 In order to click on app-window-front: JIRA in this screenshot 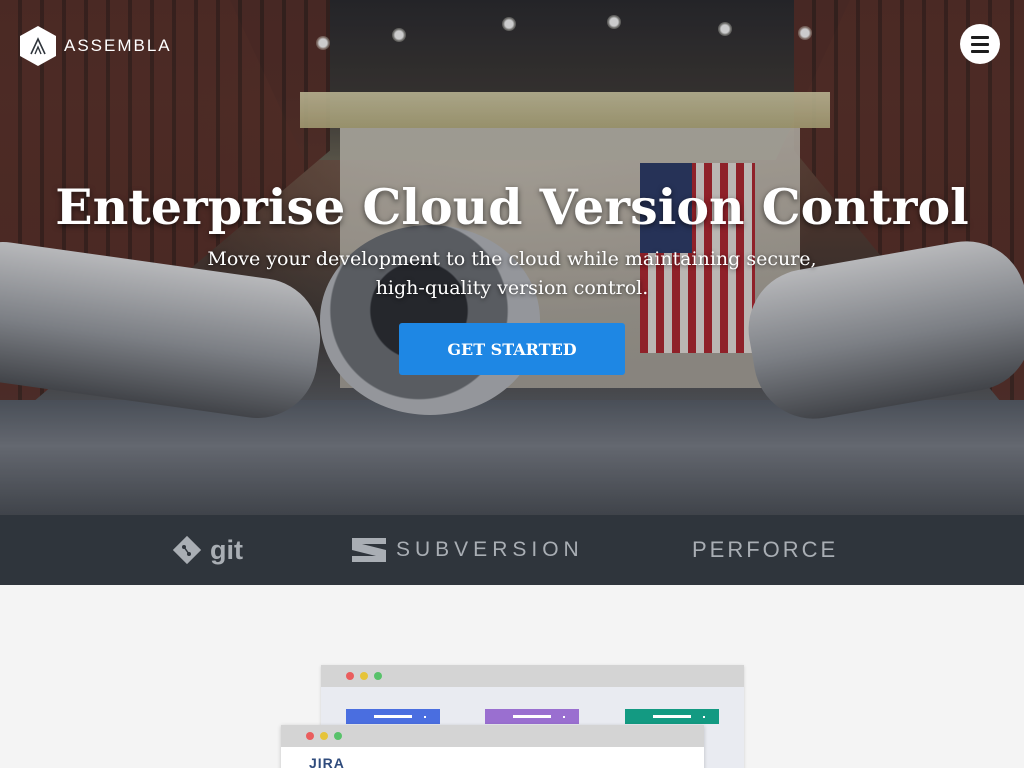, I will do `click(492, 746)`.